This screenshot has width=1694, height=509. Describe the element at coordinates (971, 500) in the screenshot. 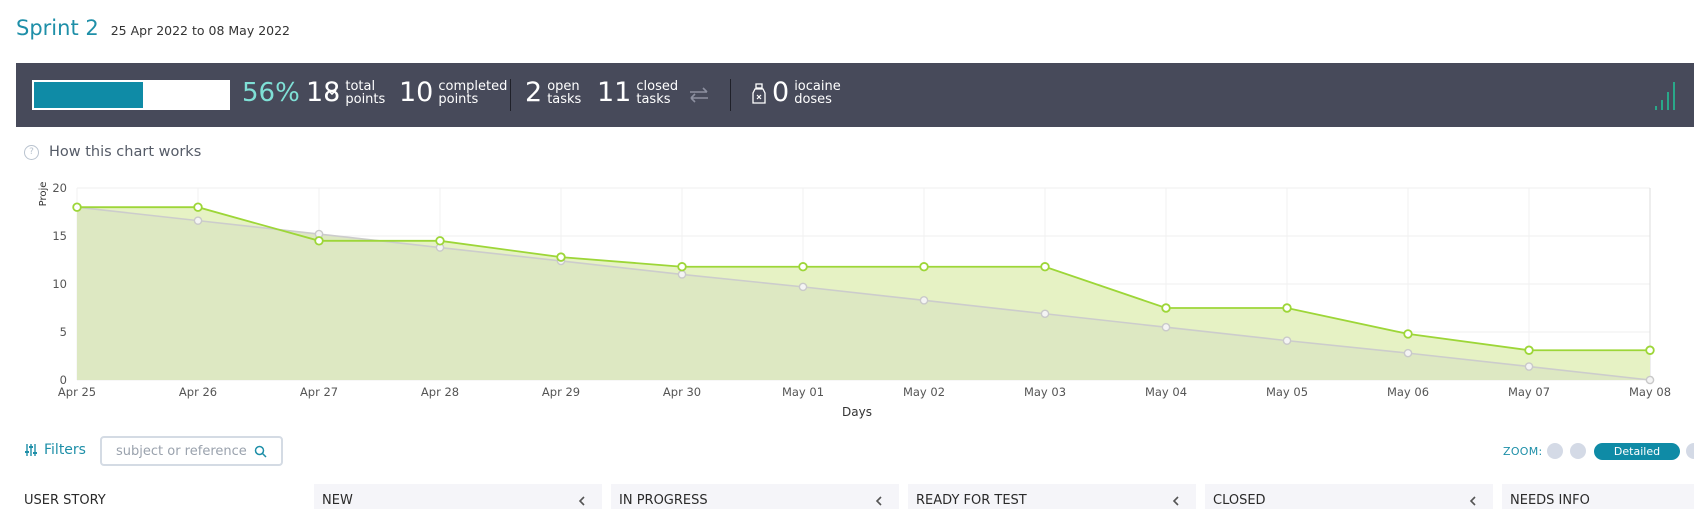

I see `column-title: READY FOR TEST` at that location.